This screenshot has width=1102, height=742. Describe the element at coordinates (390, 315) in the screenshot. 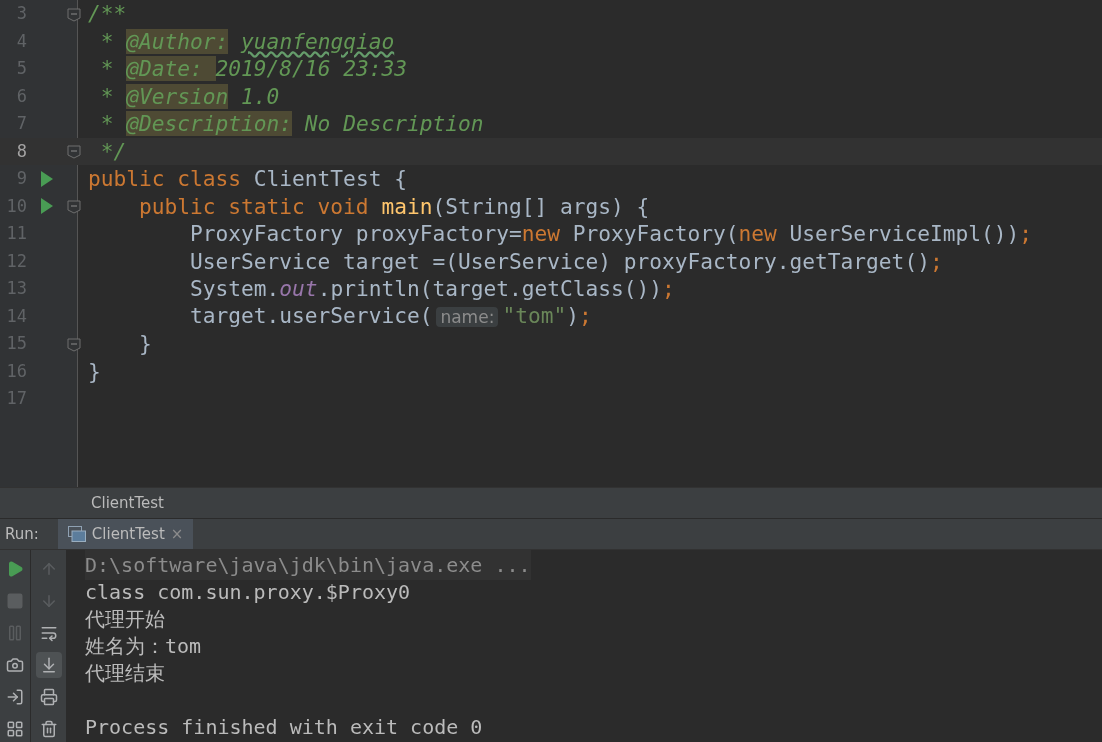

I see `code-line: target.userService( name: "tom");` at that location.